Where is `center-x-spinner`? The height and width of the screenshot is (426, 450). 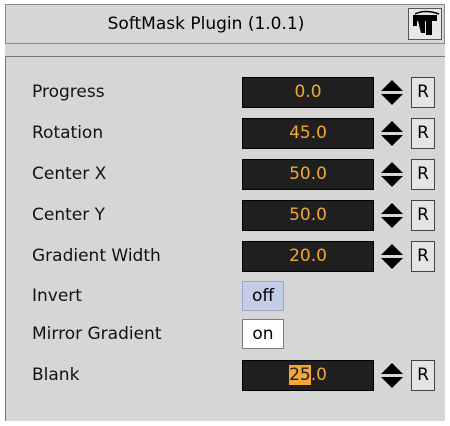
center-x-spinner is located at coordinates (392, 174).